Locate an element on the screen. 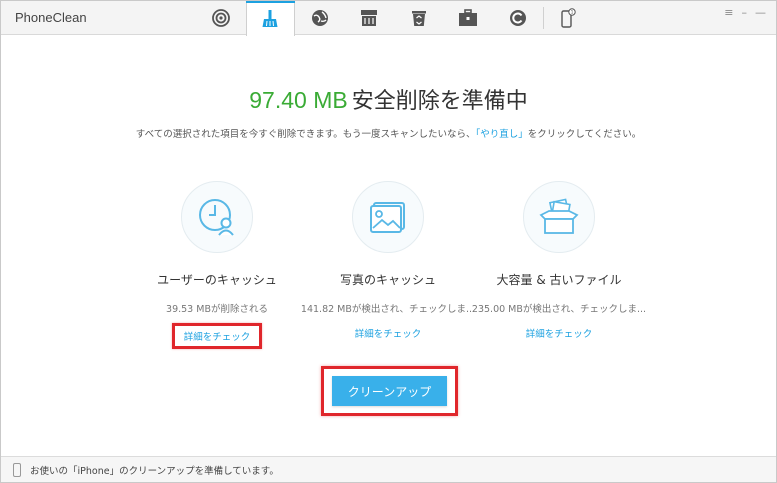 This screenshot has height=483, width=777. user-cache-icon is located at coordinates (217, 217).